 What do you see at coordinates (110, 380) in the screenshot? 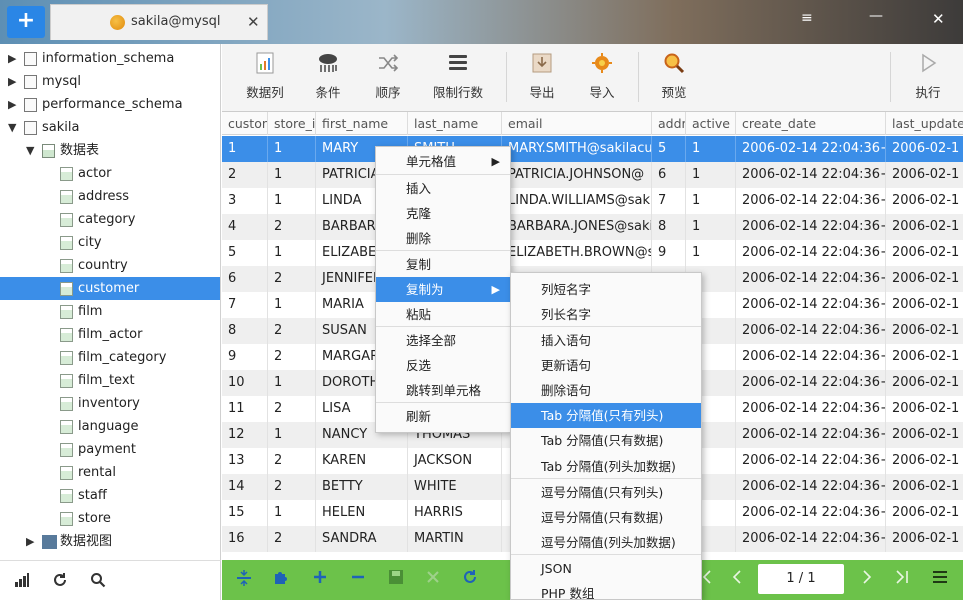
I see `tree-item: film_text` at bounding box center [110, 380].